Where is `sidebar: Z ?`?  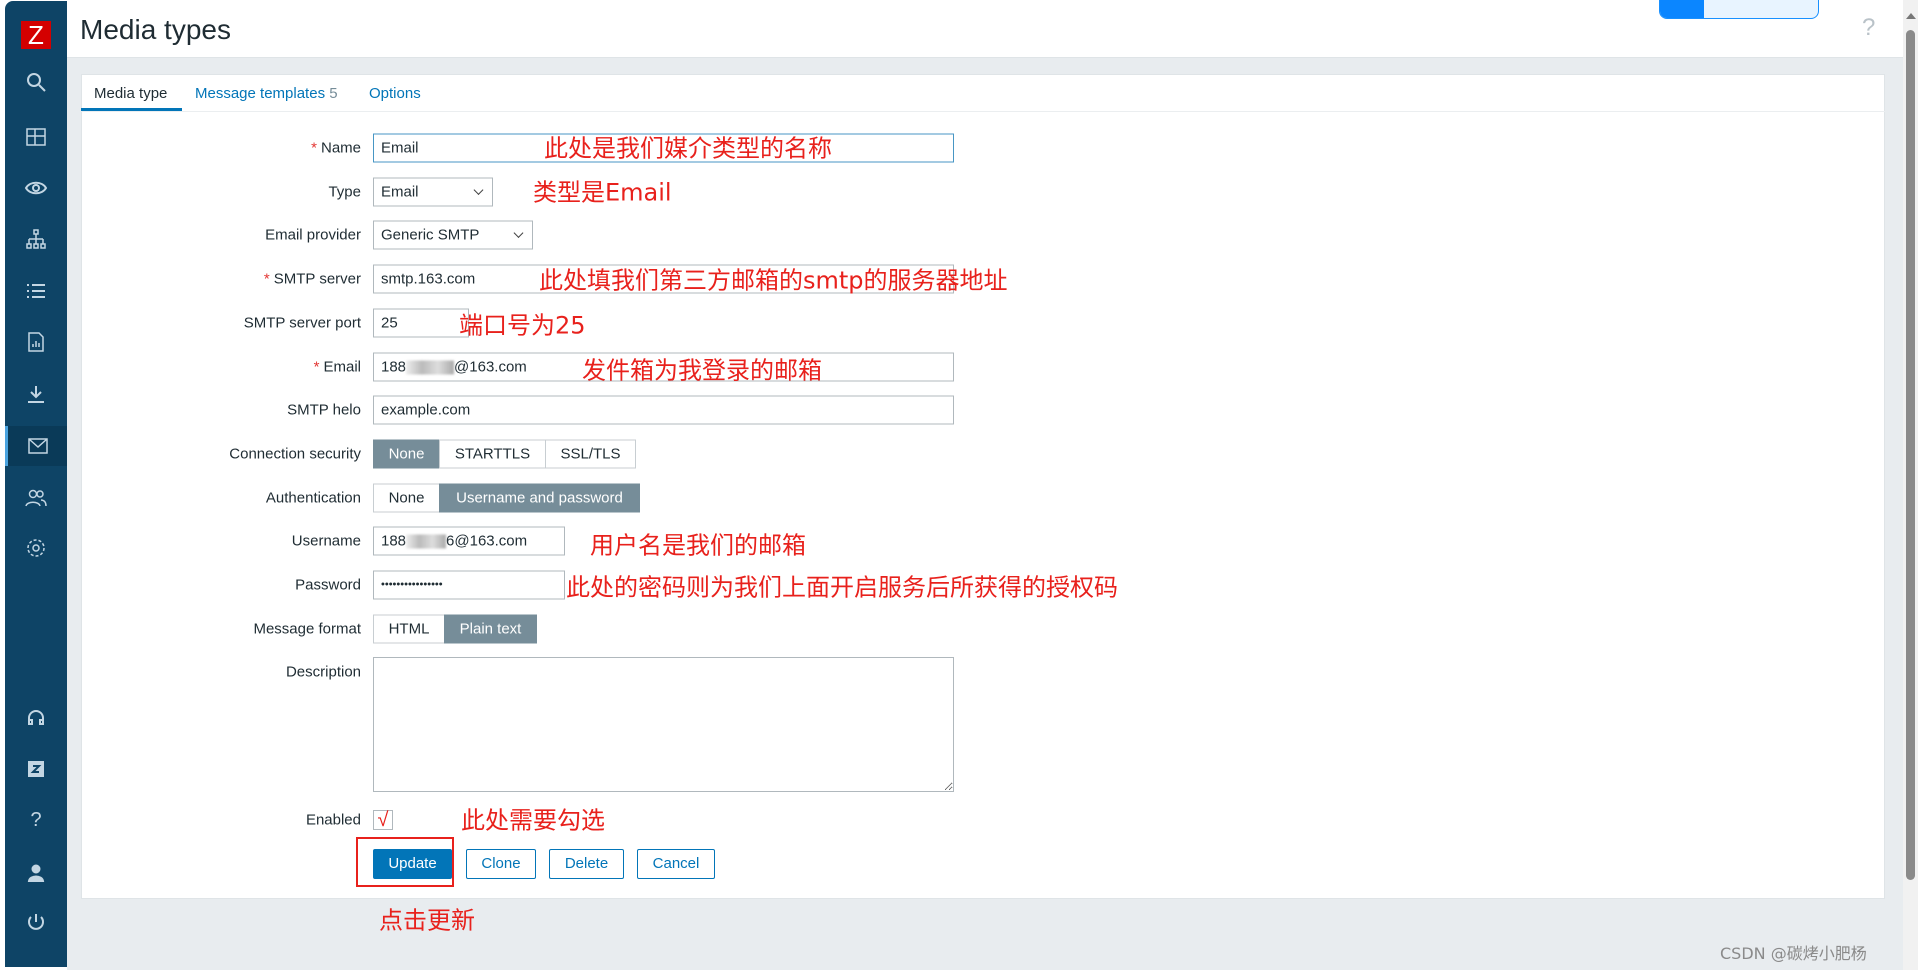 sidebar: Z ? is located at coordinates (36, 484).